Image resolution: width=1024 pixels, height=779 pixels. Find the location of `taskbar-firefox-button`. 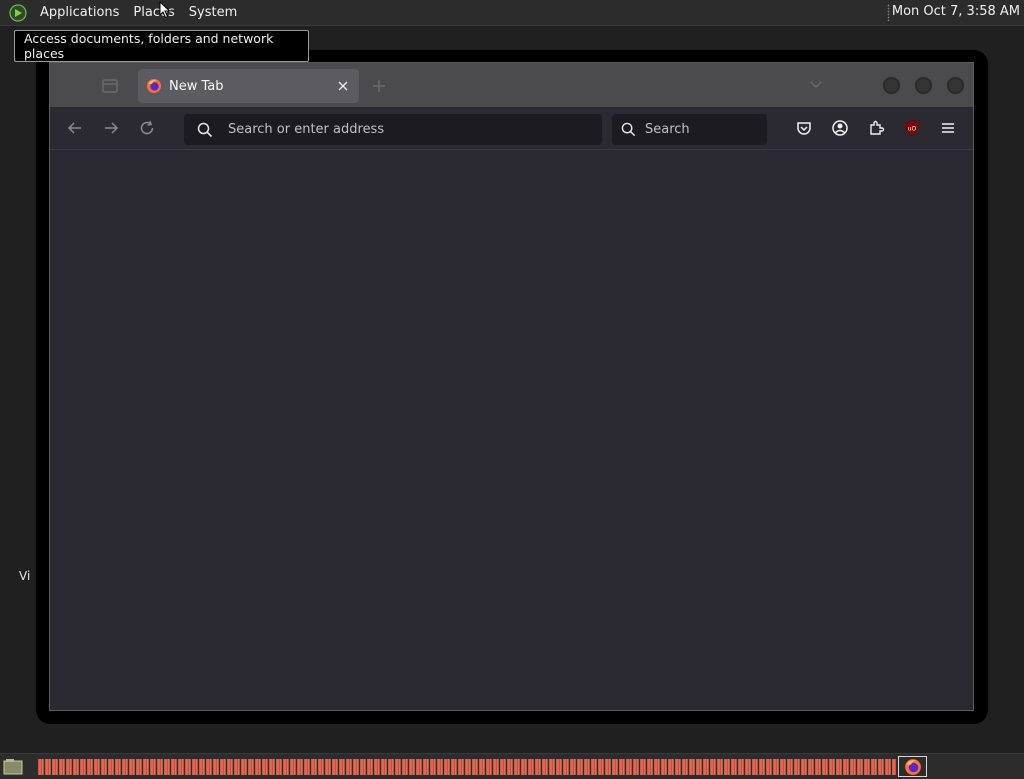

taskbar-firefox-button is located at coordinates (912, 766).